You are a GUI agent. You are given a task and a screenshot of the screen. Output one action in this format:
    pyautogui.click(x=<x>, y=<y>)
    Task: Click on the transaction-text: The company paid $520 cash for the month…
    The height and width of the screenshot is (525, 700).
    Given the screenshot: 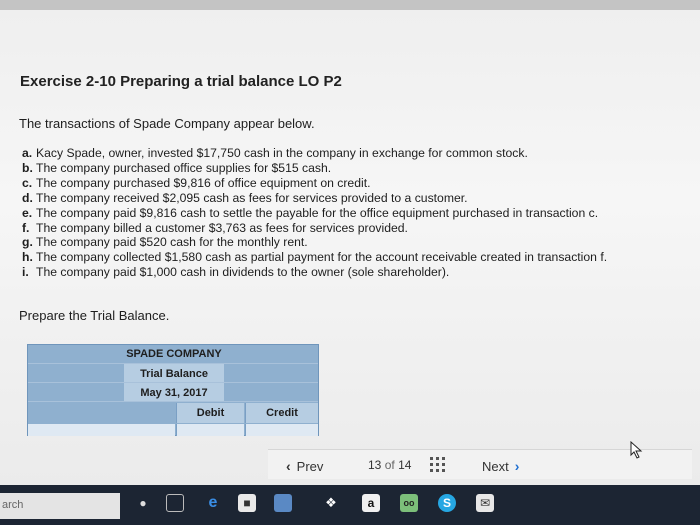 What is the action you would take?
    pyautogui.click(x=172, y=242)
    